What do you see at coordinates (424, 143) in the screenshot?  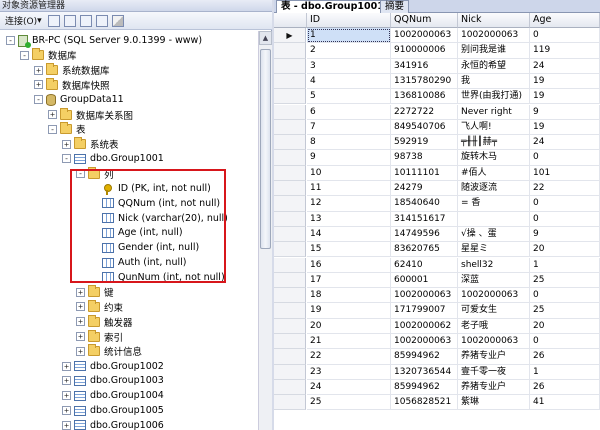 I see `table-cell: 592919` at bounding box center [424, 143].